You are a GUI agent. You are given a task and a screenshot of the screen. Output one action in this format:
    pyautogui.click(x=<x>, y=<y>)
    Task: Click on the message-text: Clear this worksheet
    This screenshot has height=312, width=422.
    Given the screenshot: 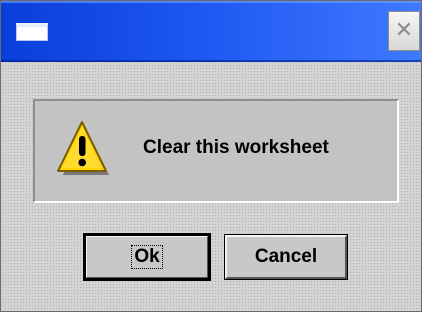 What is the action you would take?
    pyautogui.click(x=236, y=147)
    